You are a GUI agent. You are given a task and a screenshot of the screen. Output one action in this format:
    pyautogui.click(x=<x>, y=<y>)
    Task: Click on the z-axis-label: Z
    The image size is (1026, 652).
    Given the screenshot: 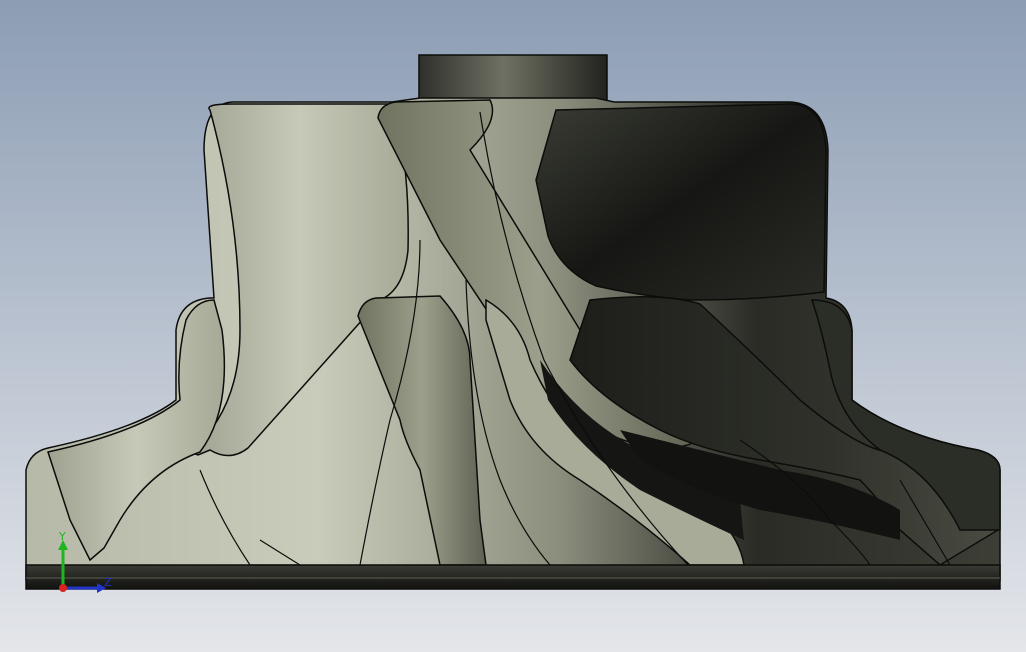 What is the action you would take?
    pyautogui.click(x=108, y=582)
    